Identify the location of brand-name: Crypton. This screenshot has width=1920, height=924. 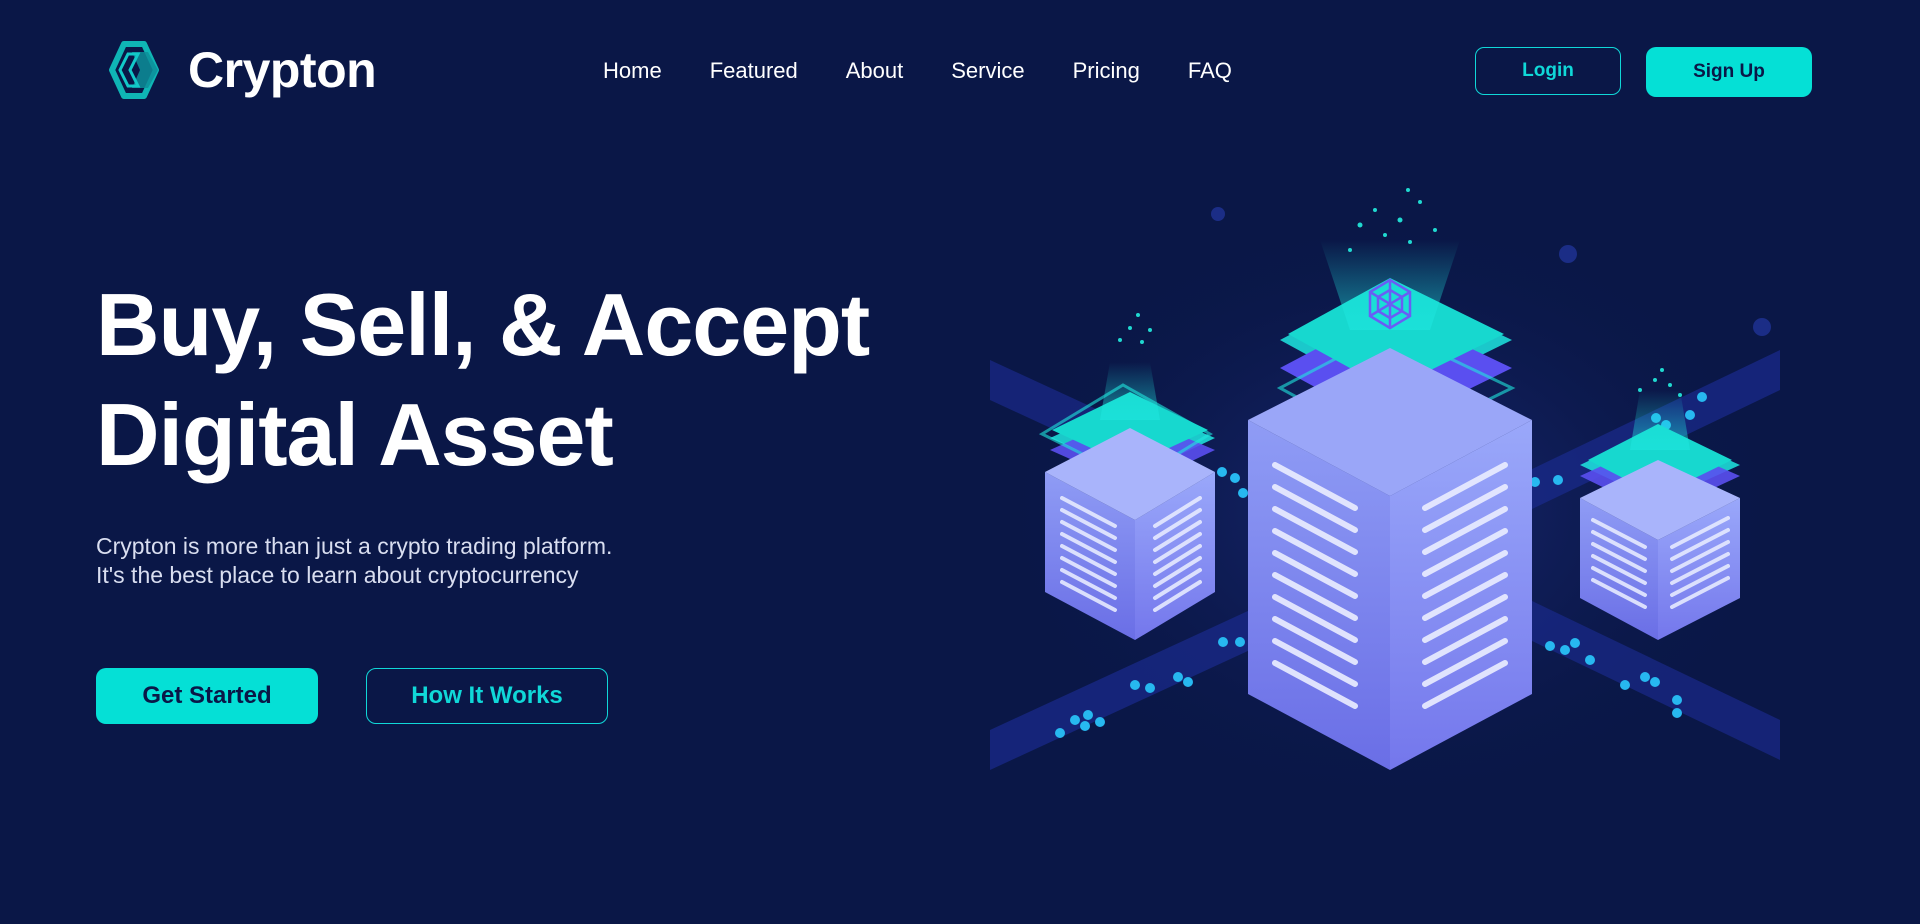
(282, 70).